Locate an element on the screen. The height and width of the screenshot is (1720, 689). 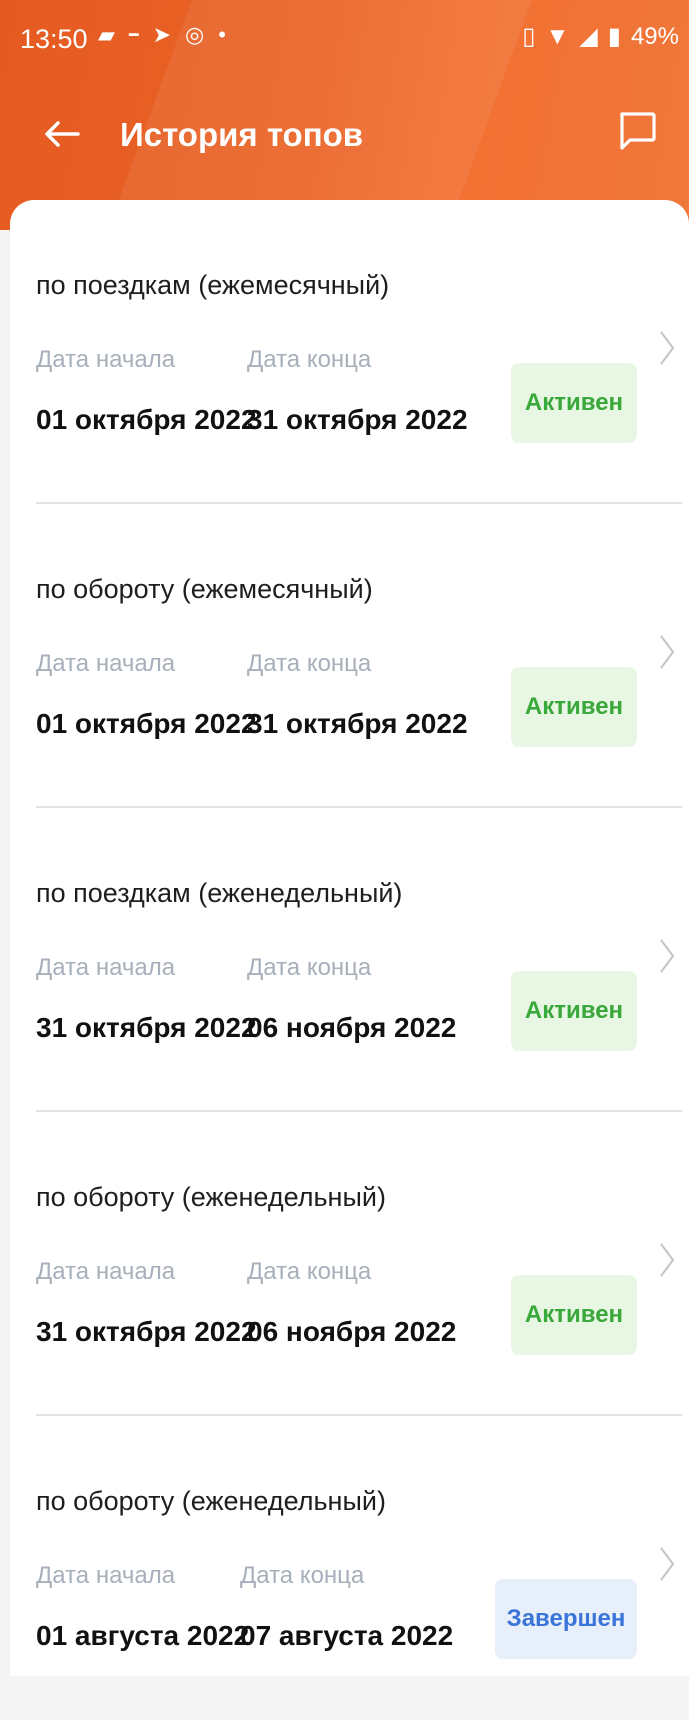
end-date-value: 07 августа 2022 is located at coordinates (347, 1635).